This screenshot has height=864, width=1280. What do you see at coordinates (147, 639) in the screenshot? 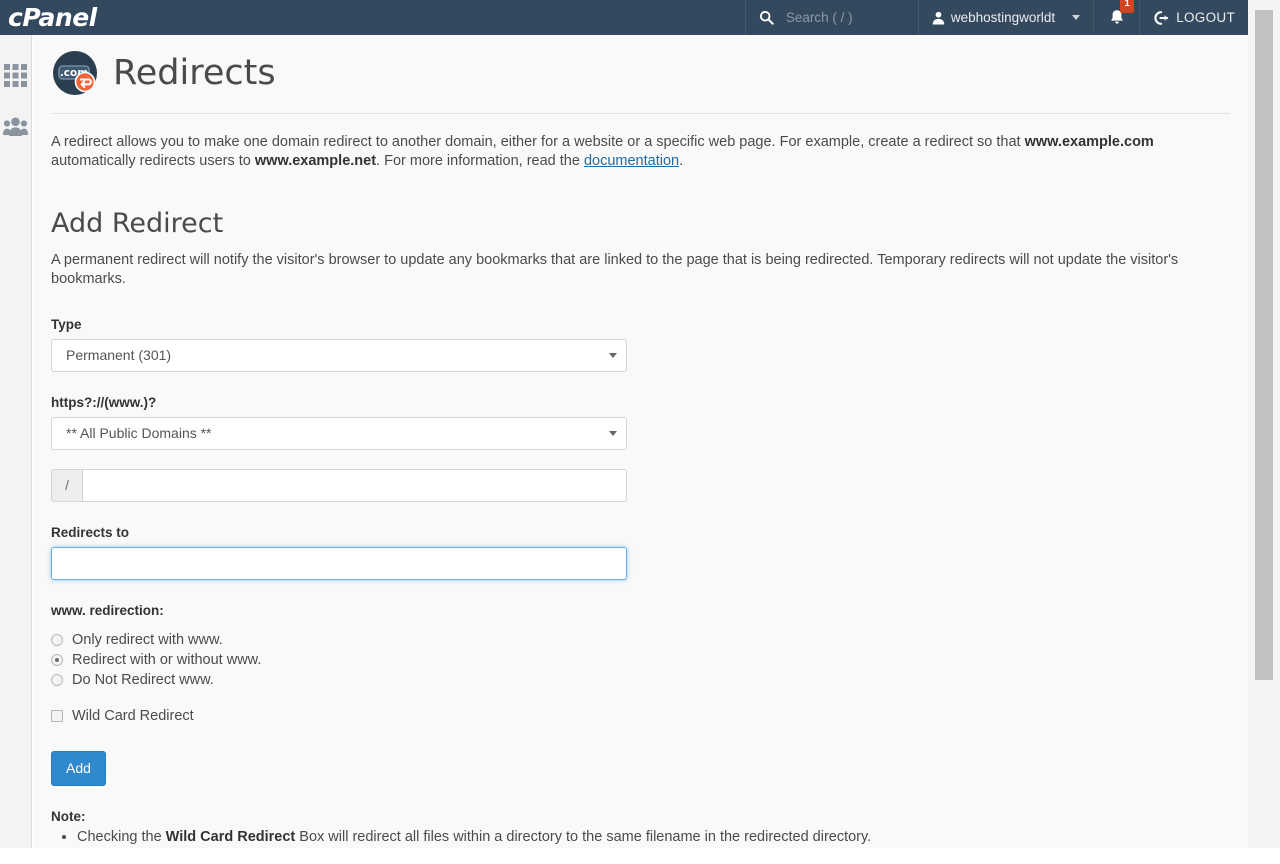
I see `radio-label: Only redirect with www.` at bounding box center [147, 639].